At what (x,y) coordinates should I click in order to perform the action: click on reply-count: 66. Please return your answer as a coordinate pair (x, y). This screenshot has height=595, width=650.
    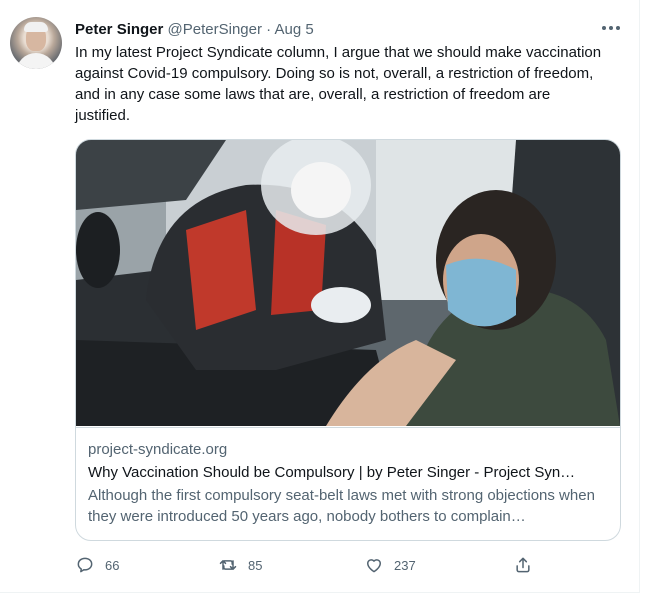
    Looking at the image, I should click on (112, 565).